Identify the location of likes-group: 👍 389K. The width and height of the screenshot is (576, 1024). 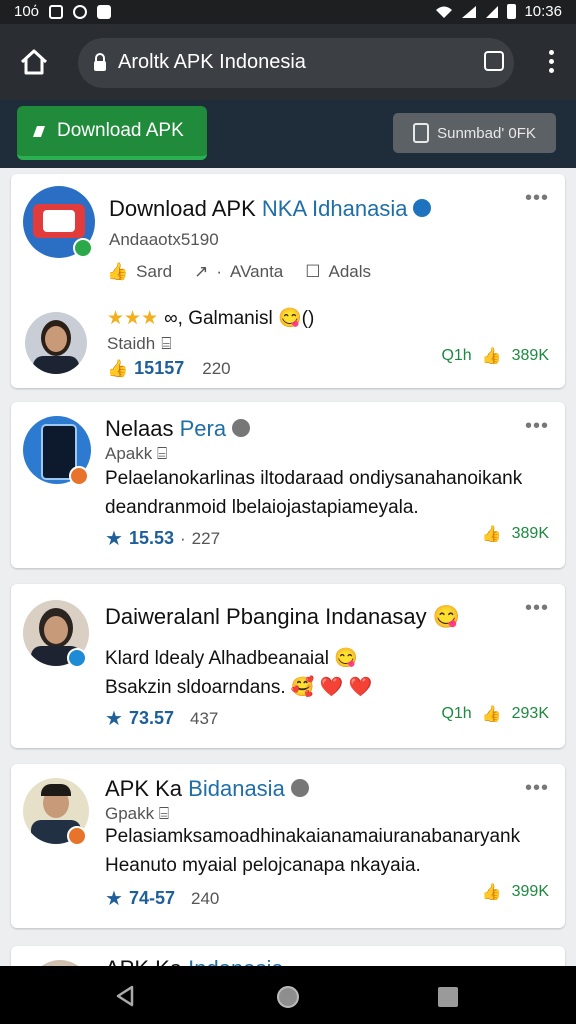
(515, 534).